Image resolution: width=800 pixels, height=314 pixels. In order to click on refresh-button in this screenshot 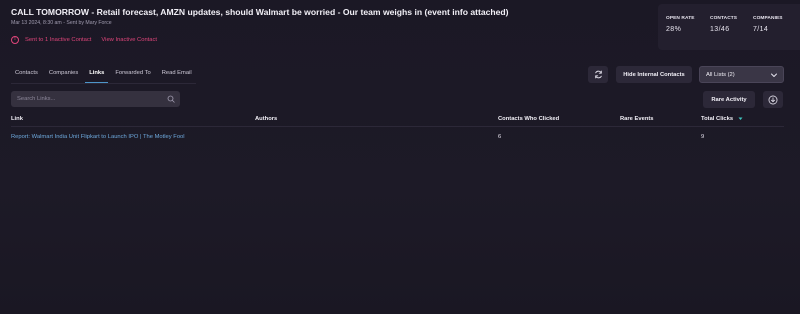, I will do `click(598, 74)`.